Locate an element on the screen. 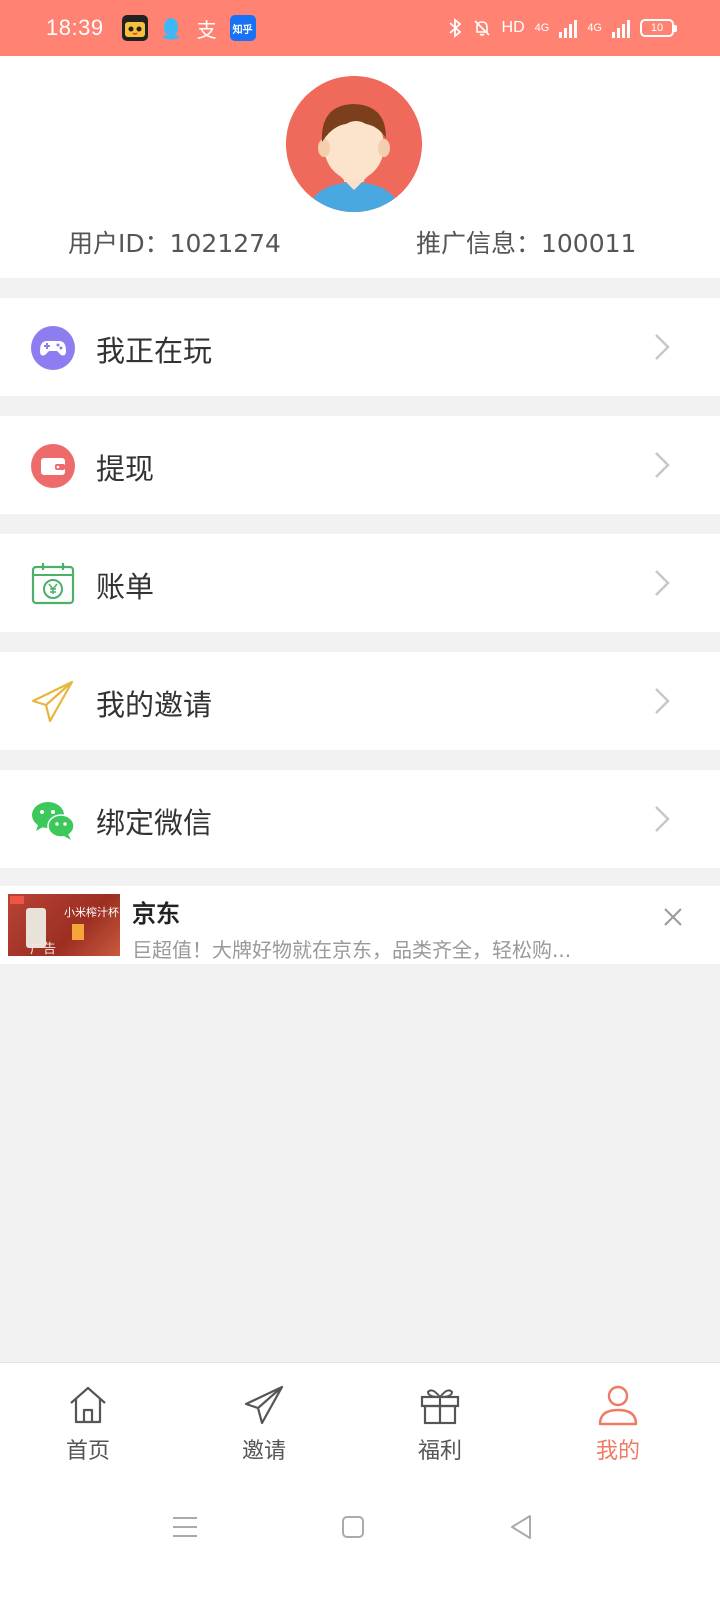 This screenshot has height=1600, width=720. network-label-1: 4G is located at coordinates (542, 28).